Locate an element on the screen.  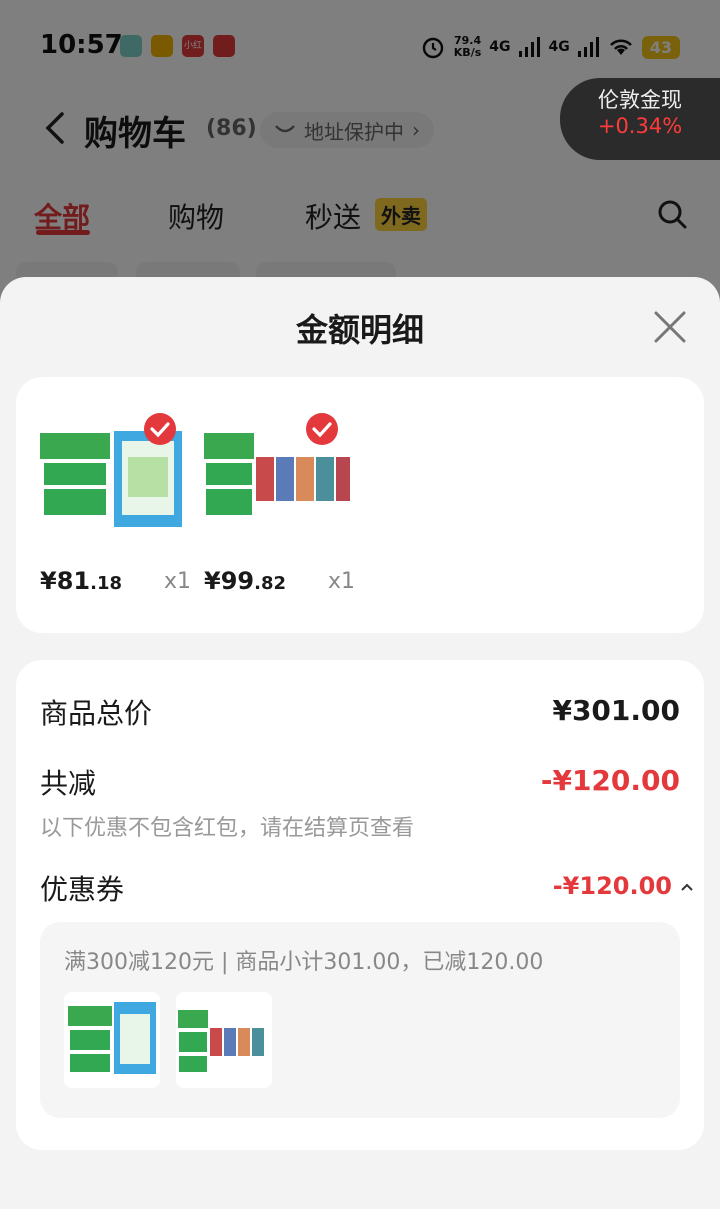
coupon-detail-text: 满300减120元 | 商品小计301.00，已减120.00 is located at coordinates (304, 962).